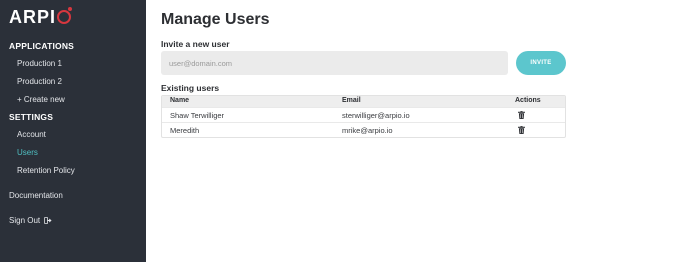 The height and width of the screenshot is (262, 688). Describe the element at coordinates (41, 99) in the screenshot. I see `sidebar-item-create-new: + Create new` at that location.